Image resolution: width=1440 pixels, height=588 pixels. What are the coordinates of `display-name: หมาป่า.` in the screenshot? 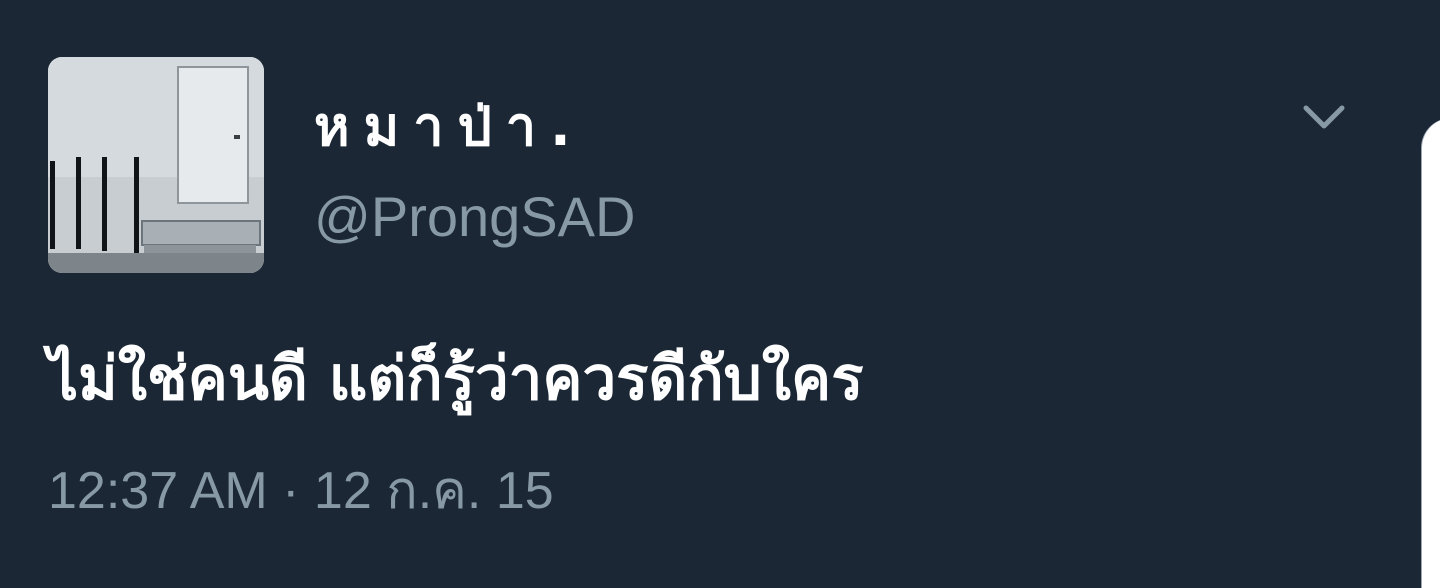 It's located at (449, 127).